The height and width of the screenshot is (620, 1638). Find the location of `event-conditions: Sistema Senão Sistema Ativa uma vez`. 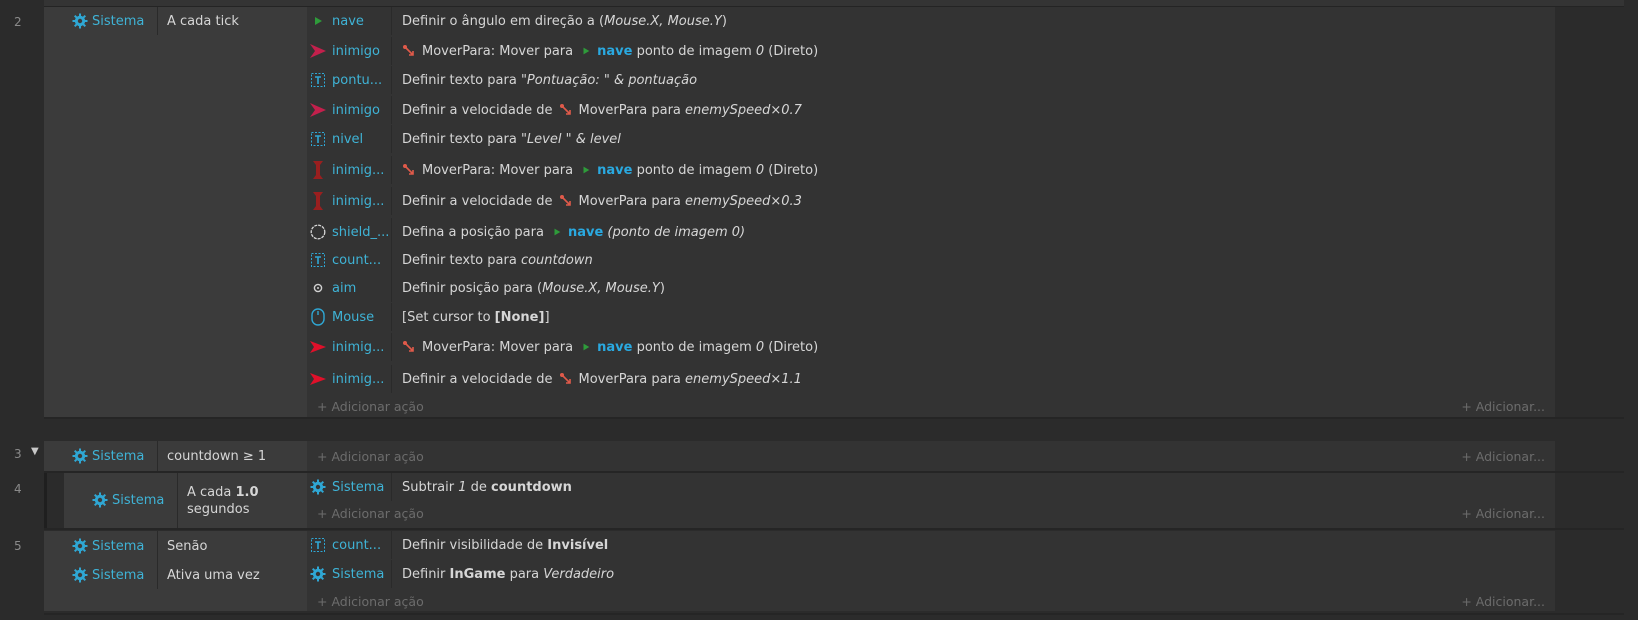

event-conditions: Sistema Senão Sistema Ativa uma vez is located at coordinates (175, 571).